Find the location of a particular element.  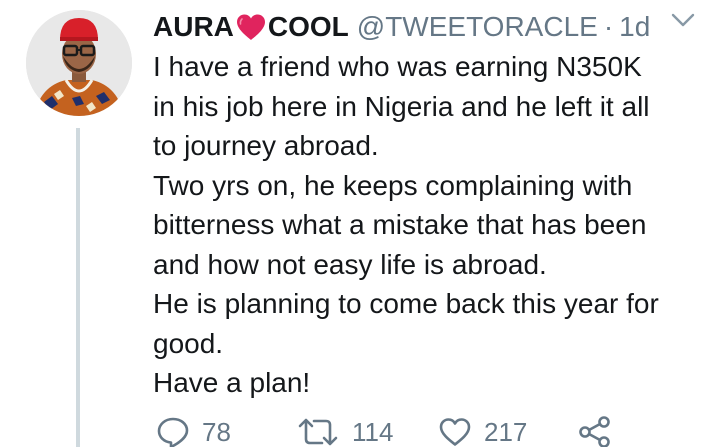

display-name: AURA COOL is located at coordinates (251, 27).